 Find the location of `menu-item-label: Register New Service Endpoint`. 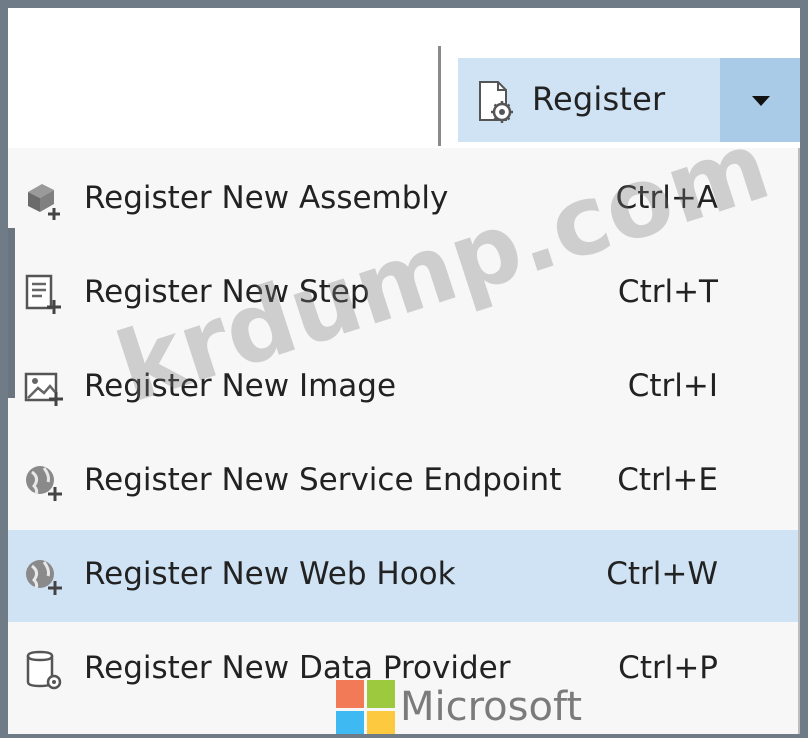

menu-item-label: Register New Service Endpoint is located at coordinates (323, 480).